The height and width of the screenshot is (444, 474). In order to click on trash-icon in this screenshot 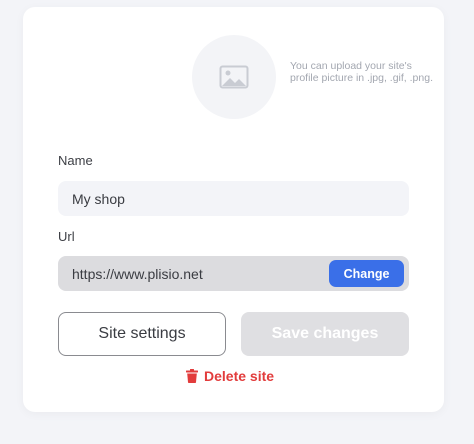, I will do `click(195, 376)`.